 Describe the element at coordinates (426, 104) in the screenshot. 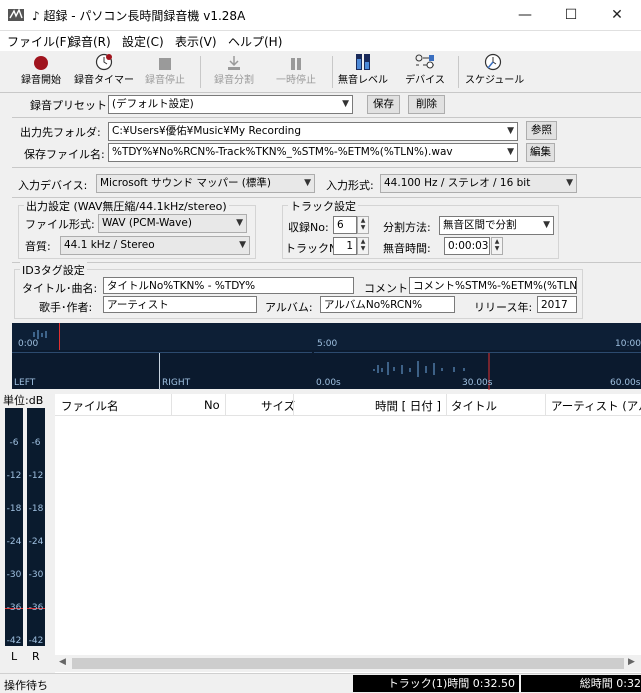

I see `preset-delete-button: 削除` at that location.